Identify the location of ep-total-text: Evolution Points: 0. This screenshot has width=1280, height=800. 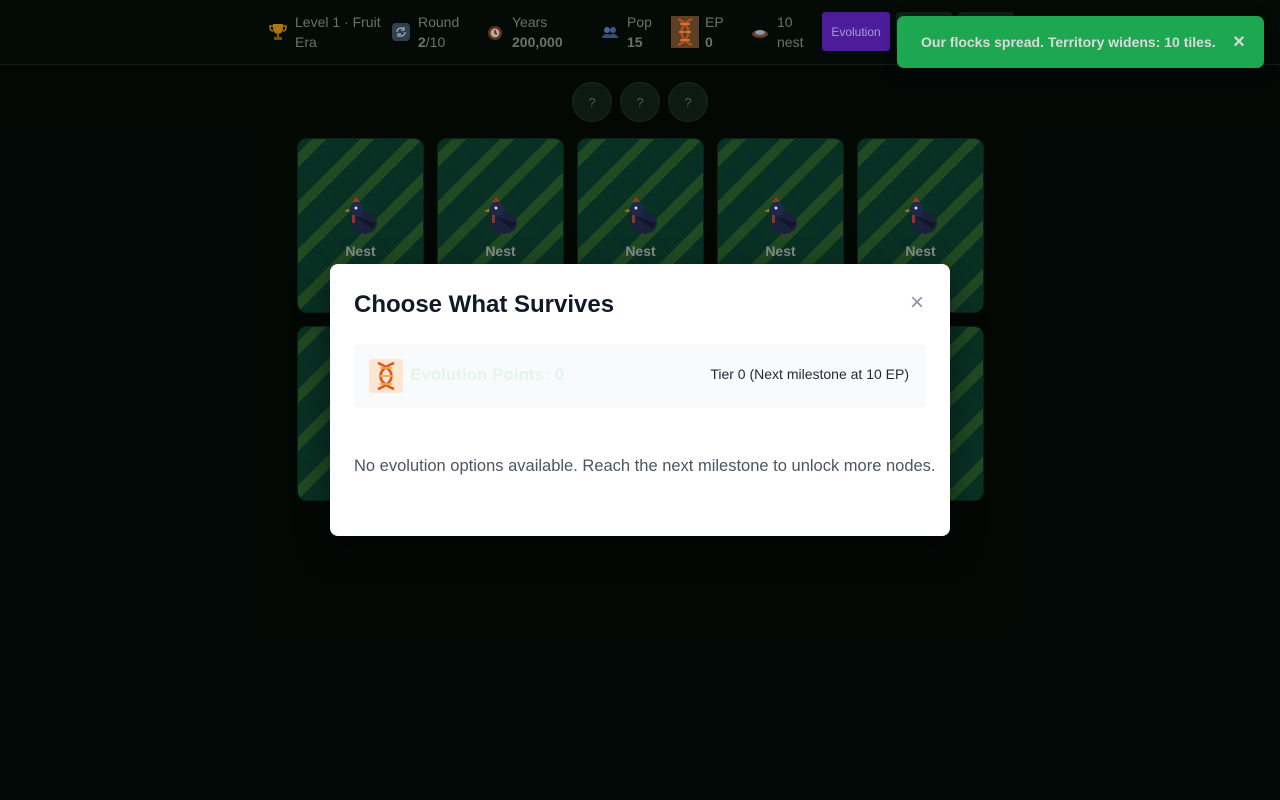
(487, 374).